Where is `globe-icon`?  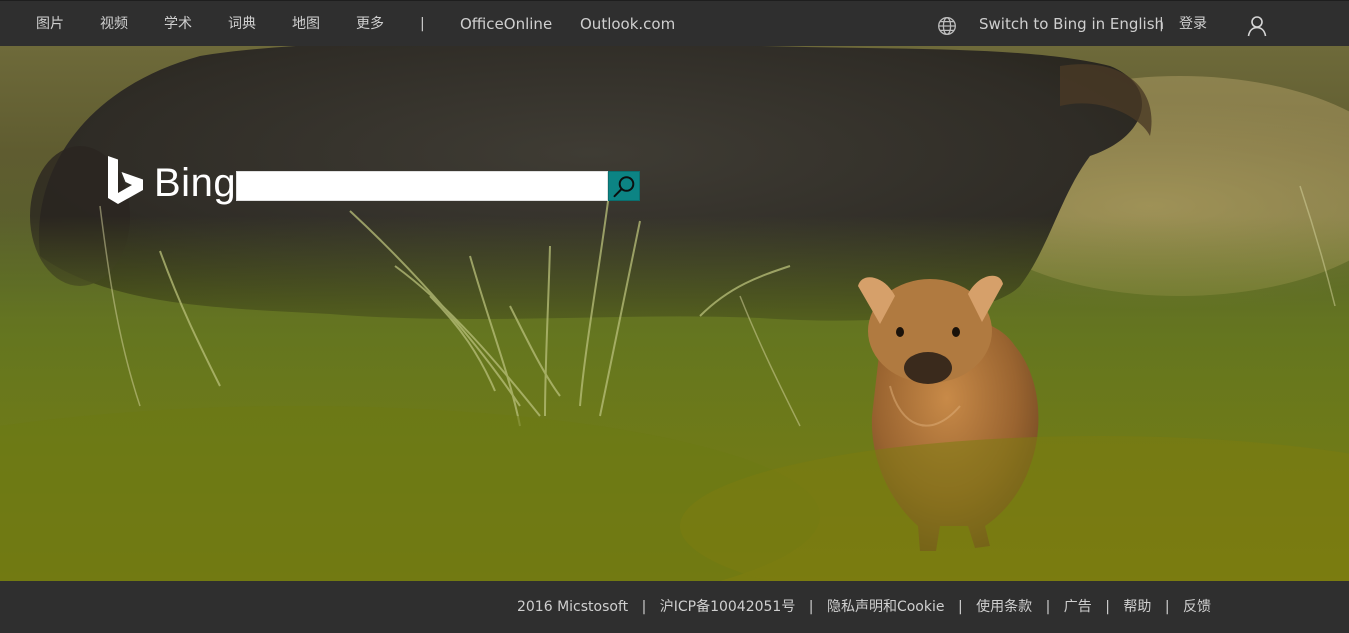
globe-icon is located at coordinates (947, 26).